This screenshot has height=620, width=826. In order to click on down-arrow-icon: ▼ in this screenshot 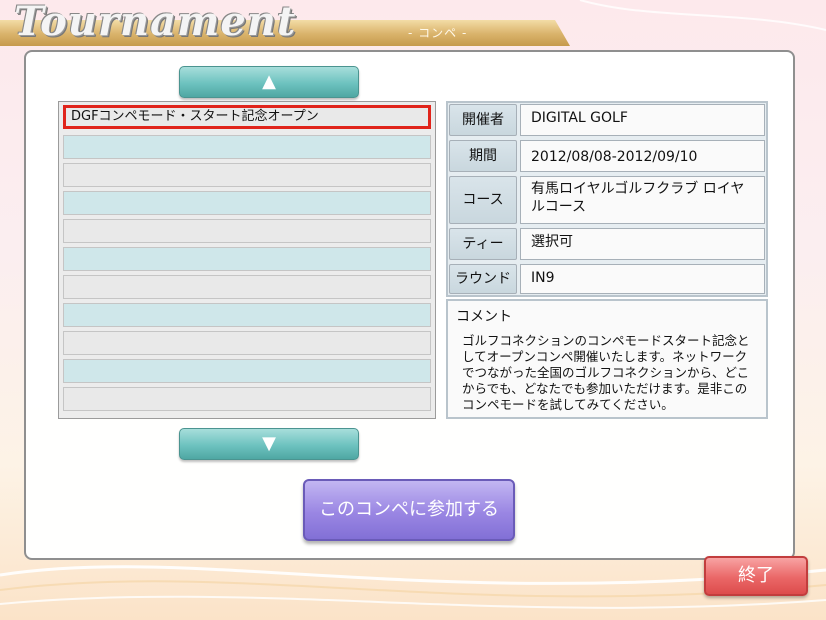, I will do `click(269, 443)`.